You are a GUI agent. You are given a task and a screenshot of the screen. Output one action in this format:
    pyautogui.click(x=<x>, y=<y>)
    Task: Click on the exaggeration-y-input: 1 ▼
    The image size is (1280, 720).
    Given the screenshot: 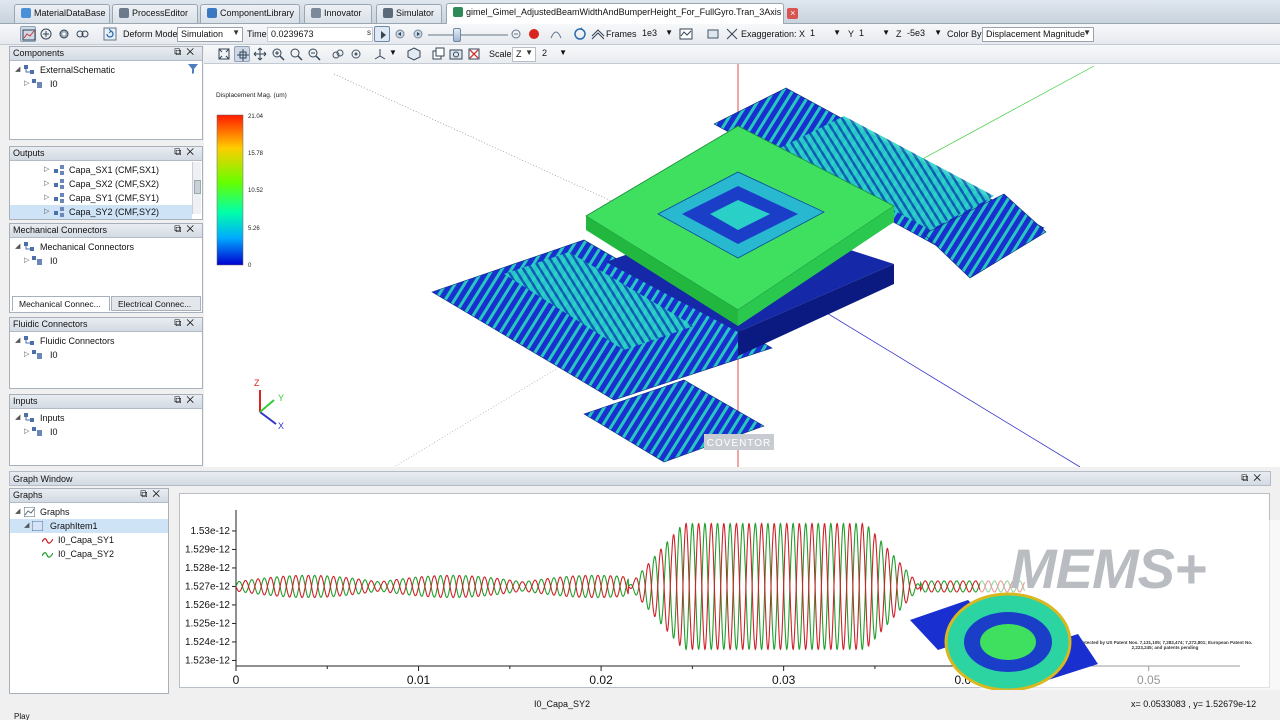 What is the action you would take?
    pyautogui.click(x=874, y=34)
    